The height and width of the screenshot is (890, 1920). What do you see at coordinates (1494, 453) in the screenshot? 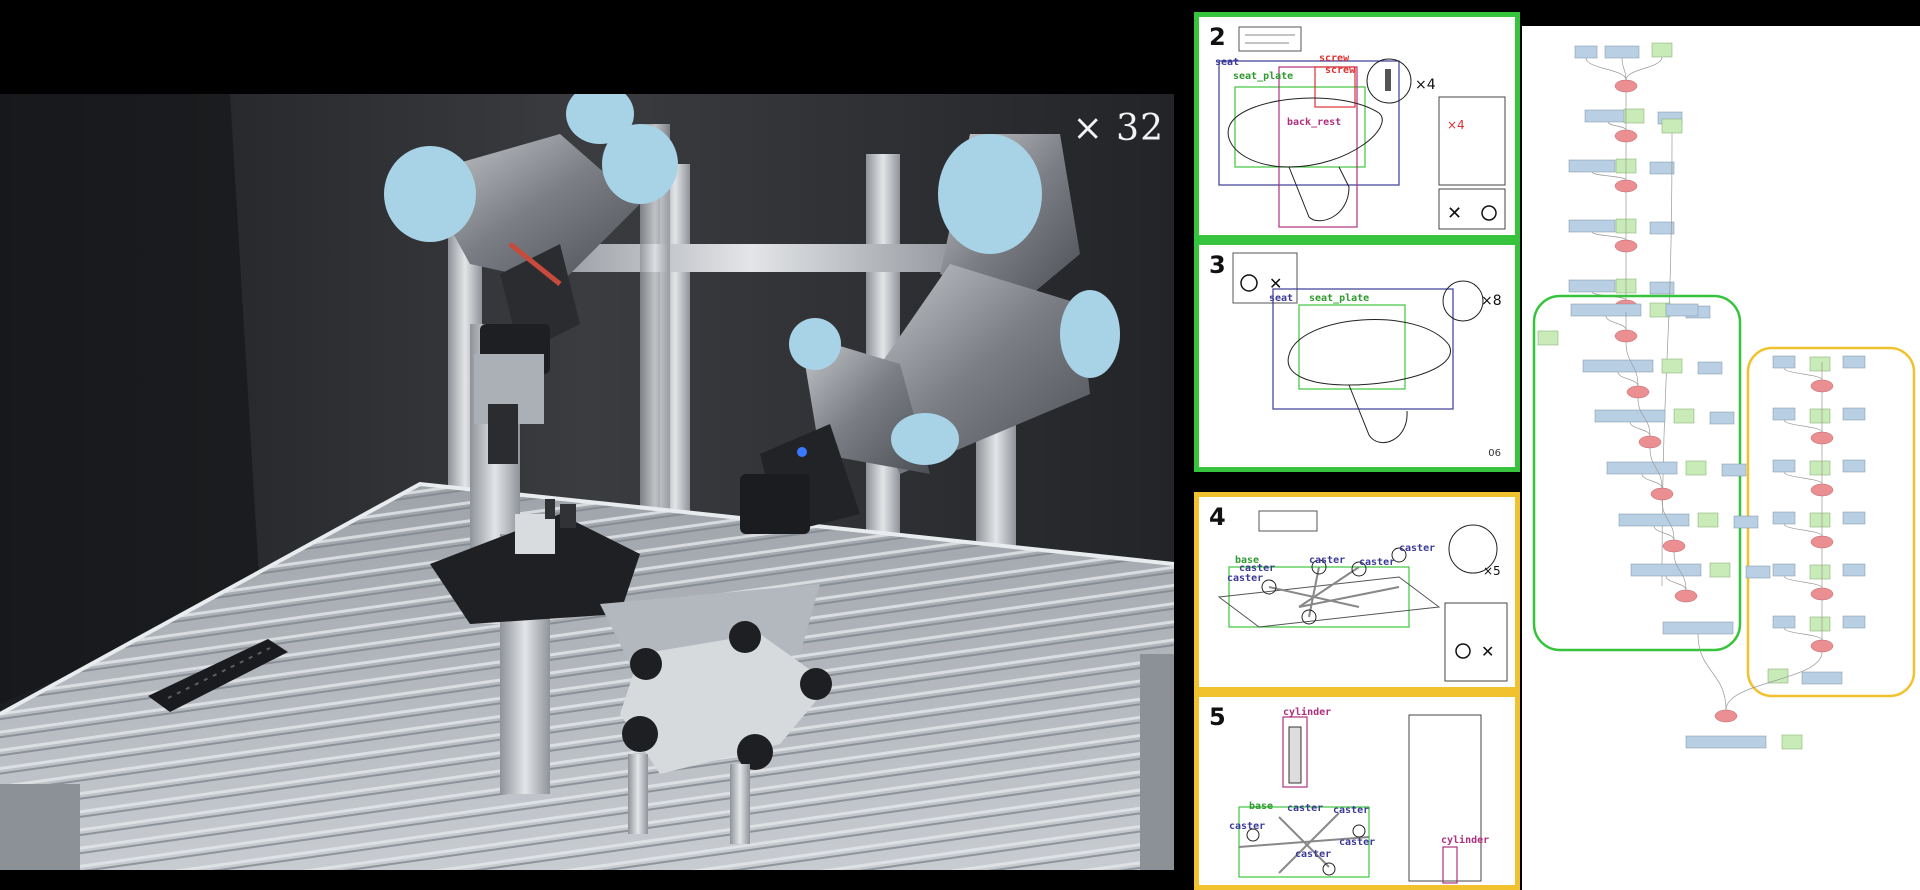
I see `manual-page-number: 06` at bounding box center [1494, 453].